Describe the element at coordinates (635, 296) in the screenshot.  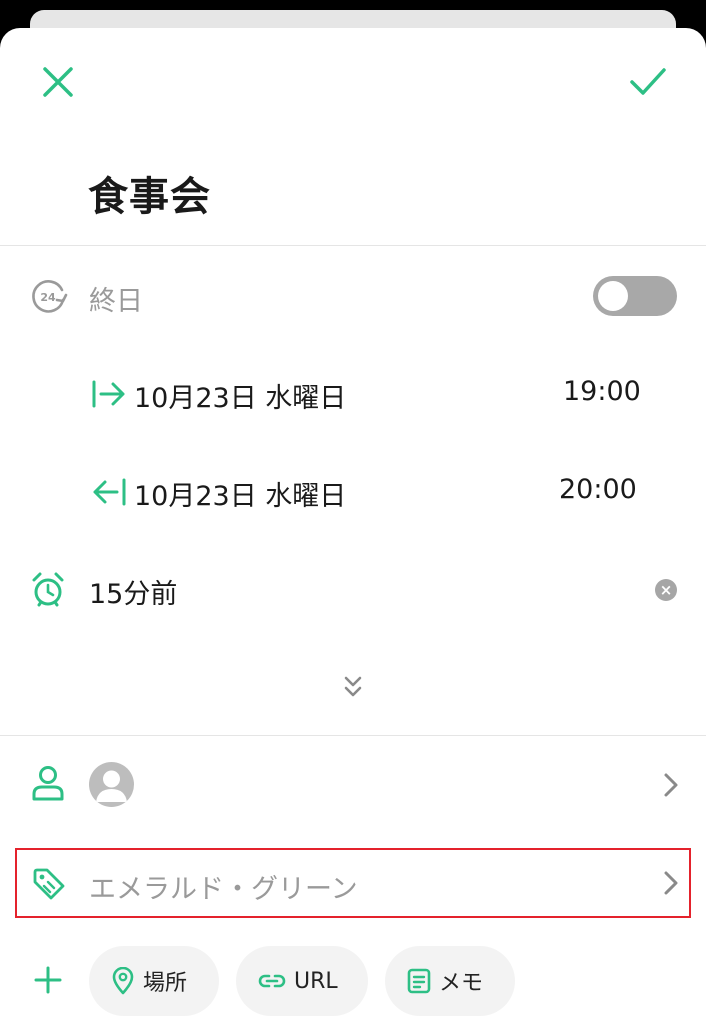
I see `all-day-toggle` at that location.